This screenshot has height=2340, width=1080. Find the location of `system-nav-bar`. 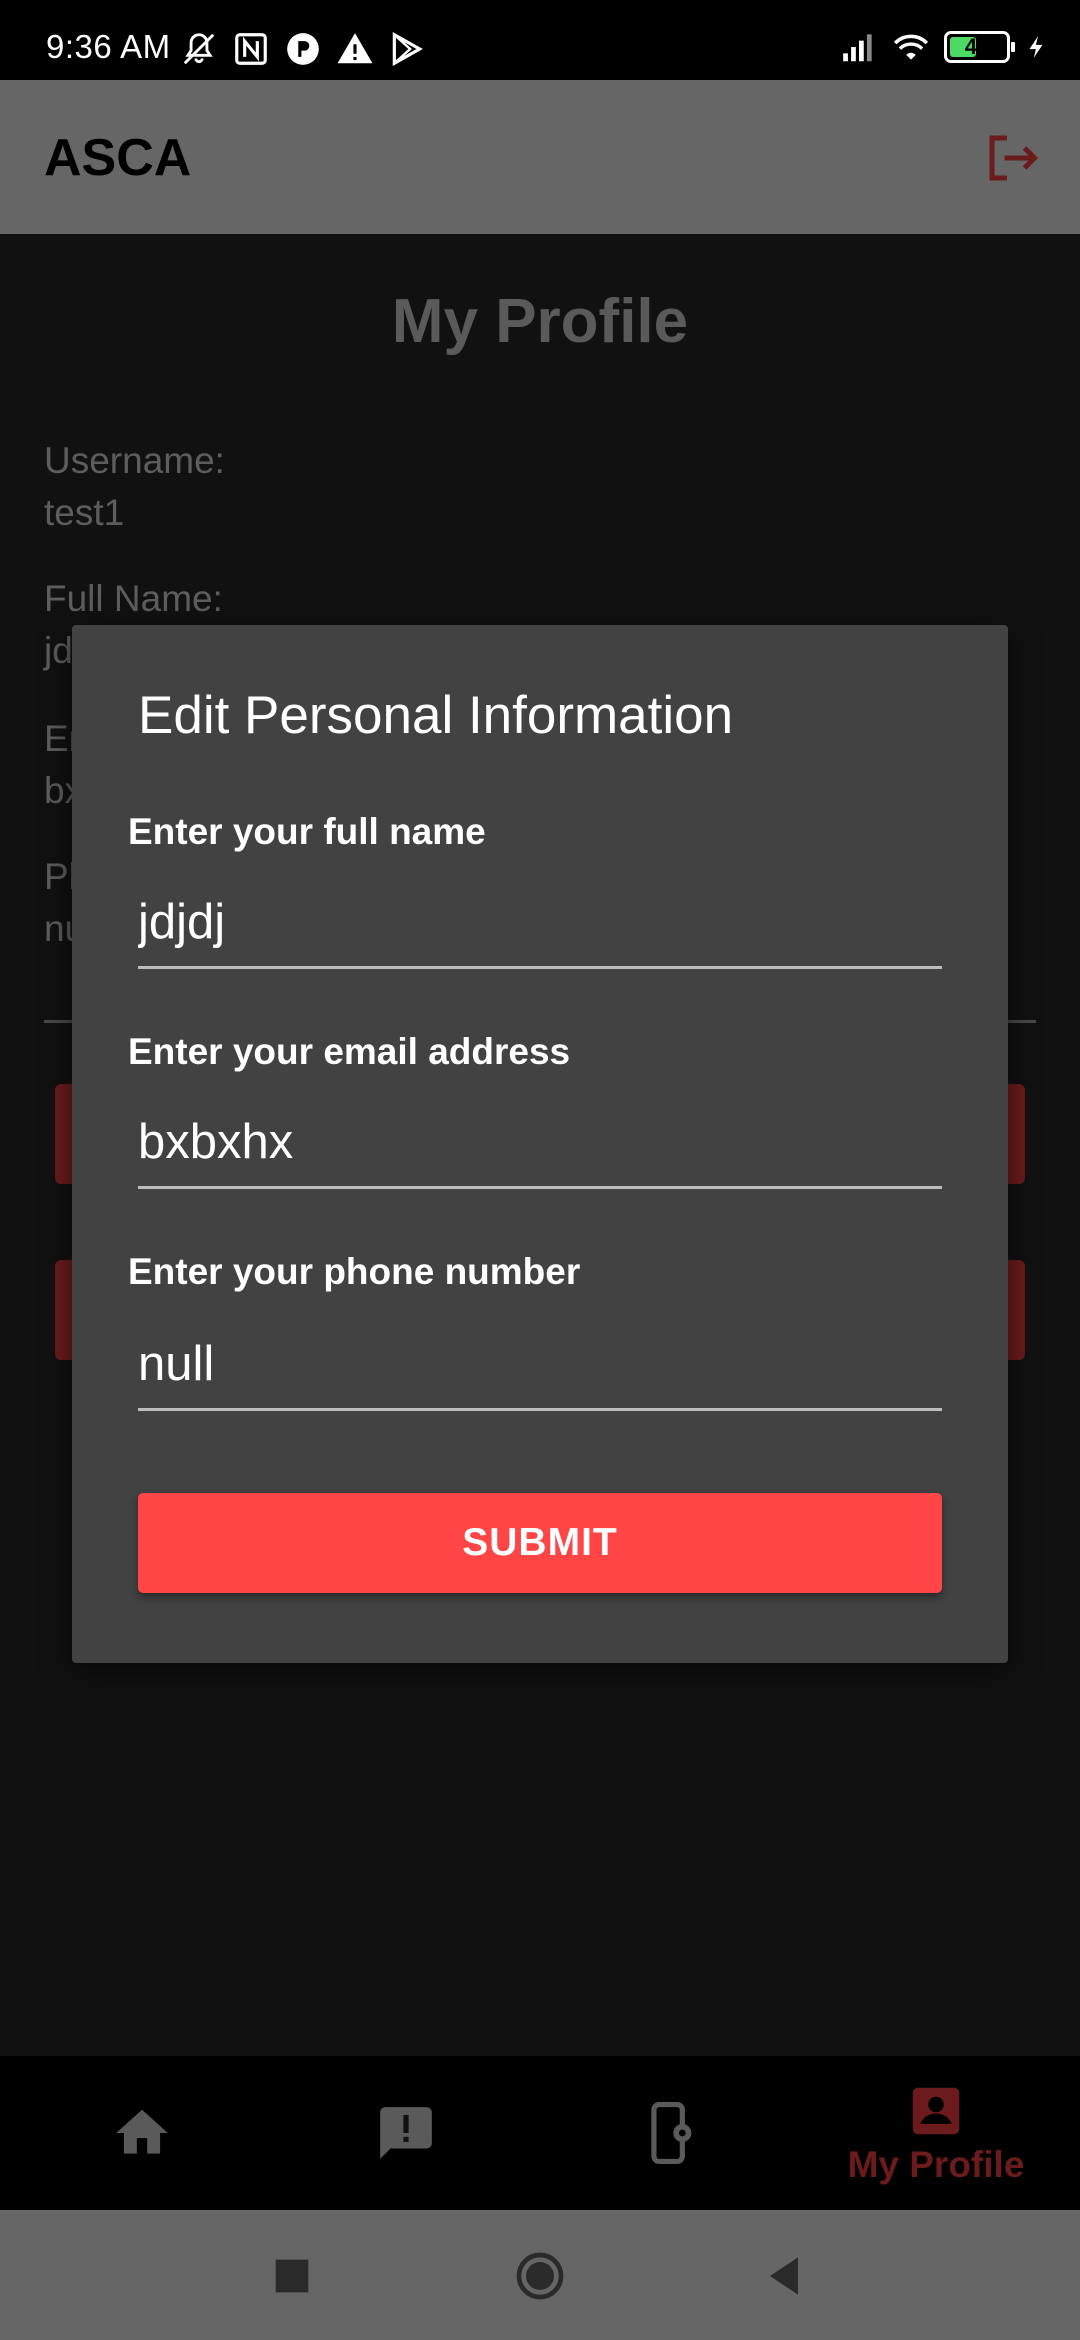

system-nav-bar is located at coordinates (540, 2275).